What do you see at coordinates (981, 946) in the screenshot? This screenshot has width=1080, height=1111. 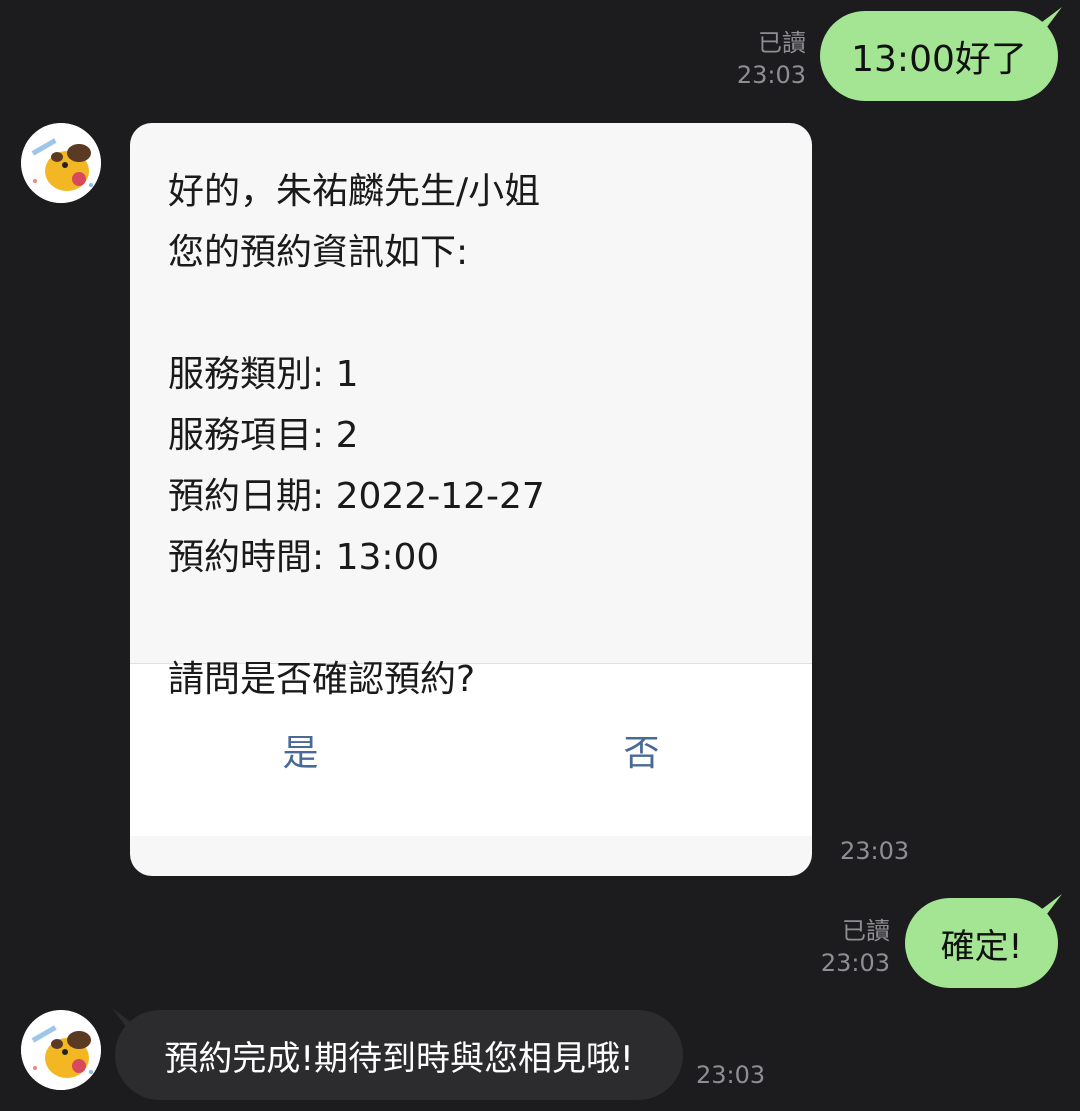 I see `message-text: 確定!` at bounding box center [981, 946].